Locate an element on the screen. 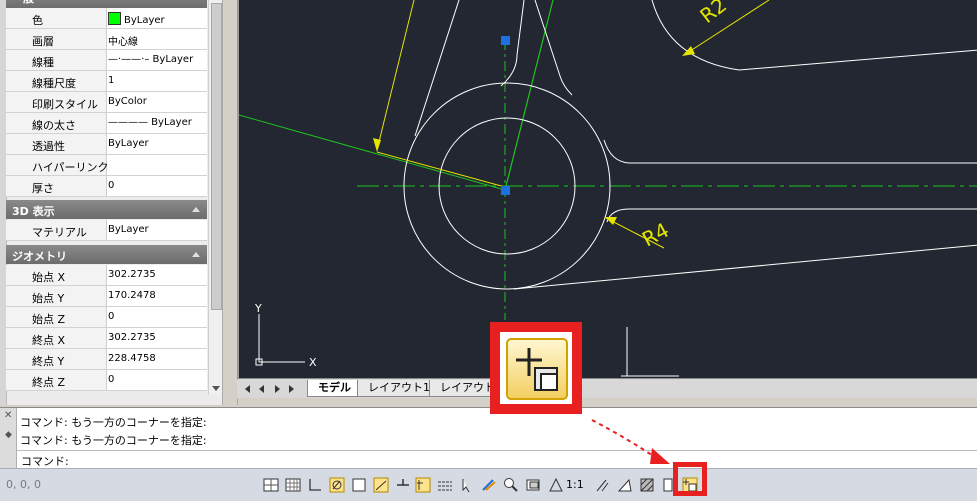  tab-model: モデル is located at coordinates (334, 388).